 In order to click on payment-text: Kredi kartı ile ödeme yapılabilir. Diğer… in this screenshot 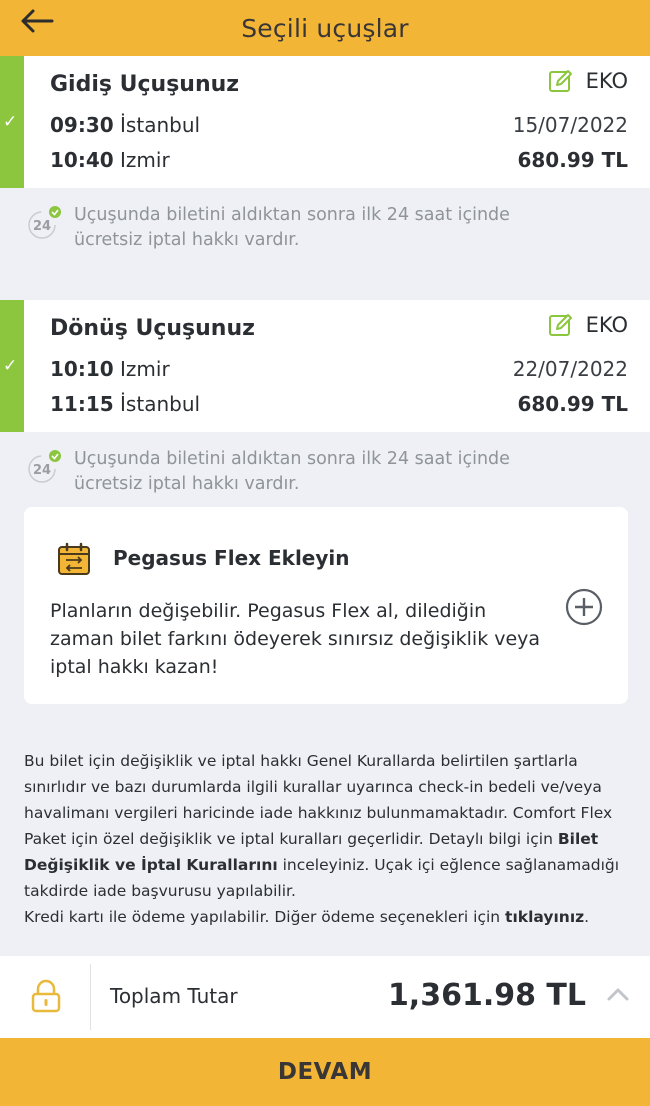, I will do `click(265, 917)`.